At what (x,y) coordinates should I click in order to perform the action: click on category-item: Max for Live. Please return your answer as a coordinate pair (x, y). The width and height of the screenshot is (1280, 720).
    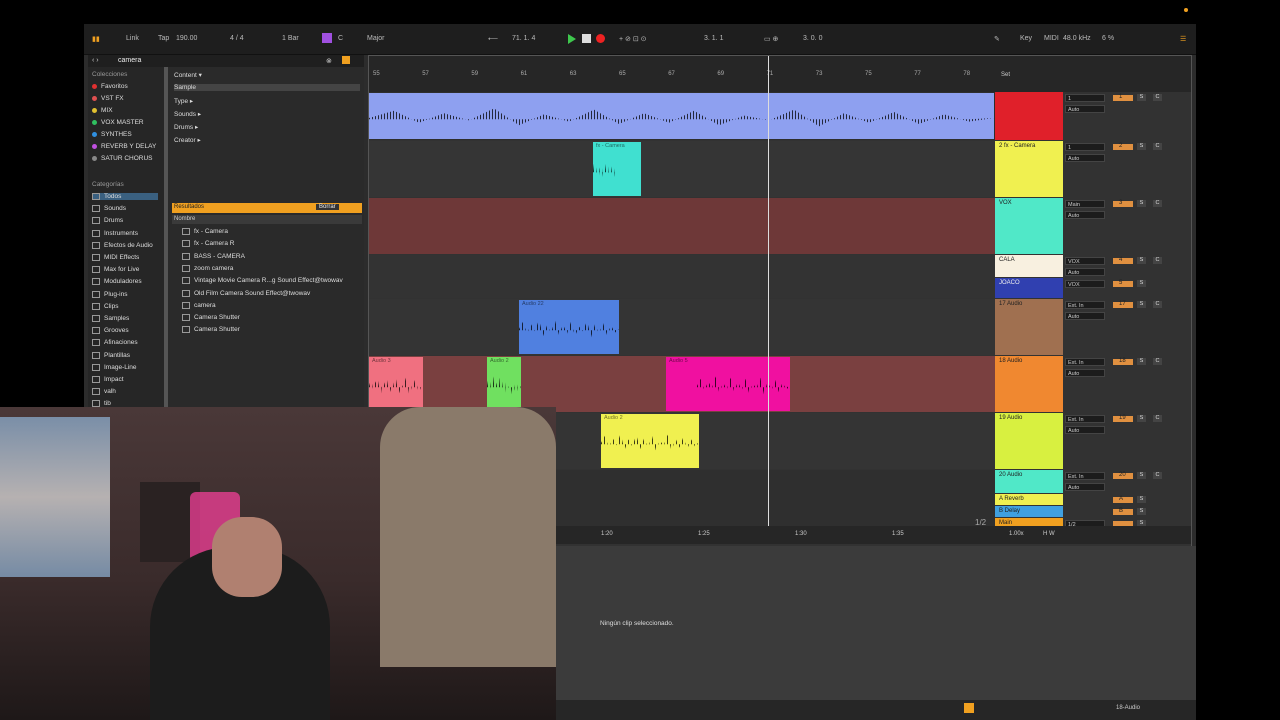
    Looking at the image, I should click on (115, 269).